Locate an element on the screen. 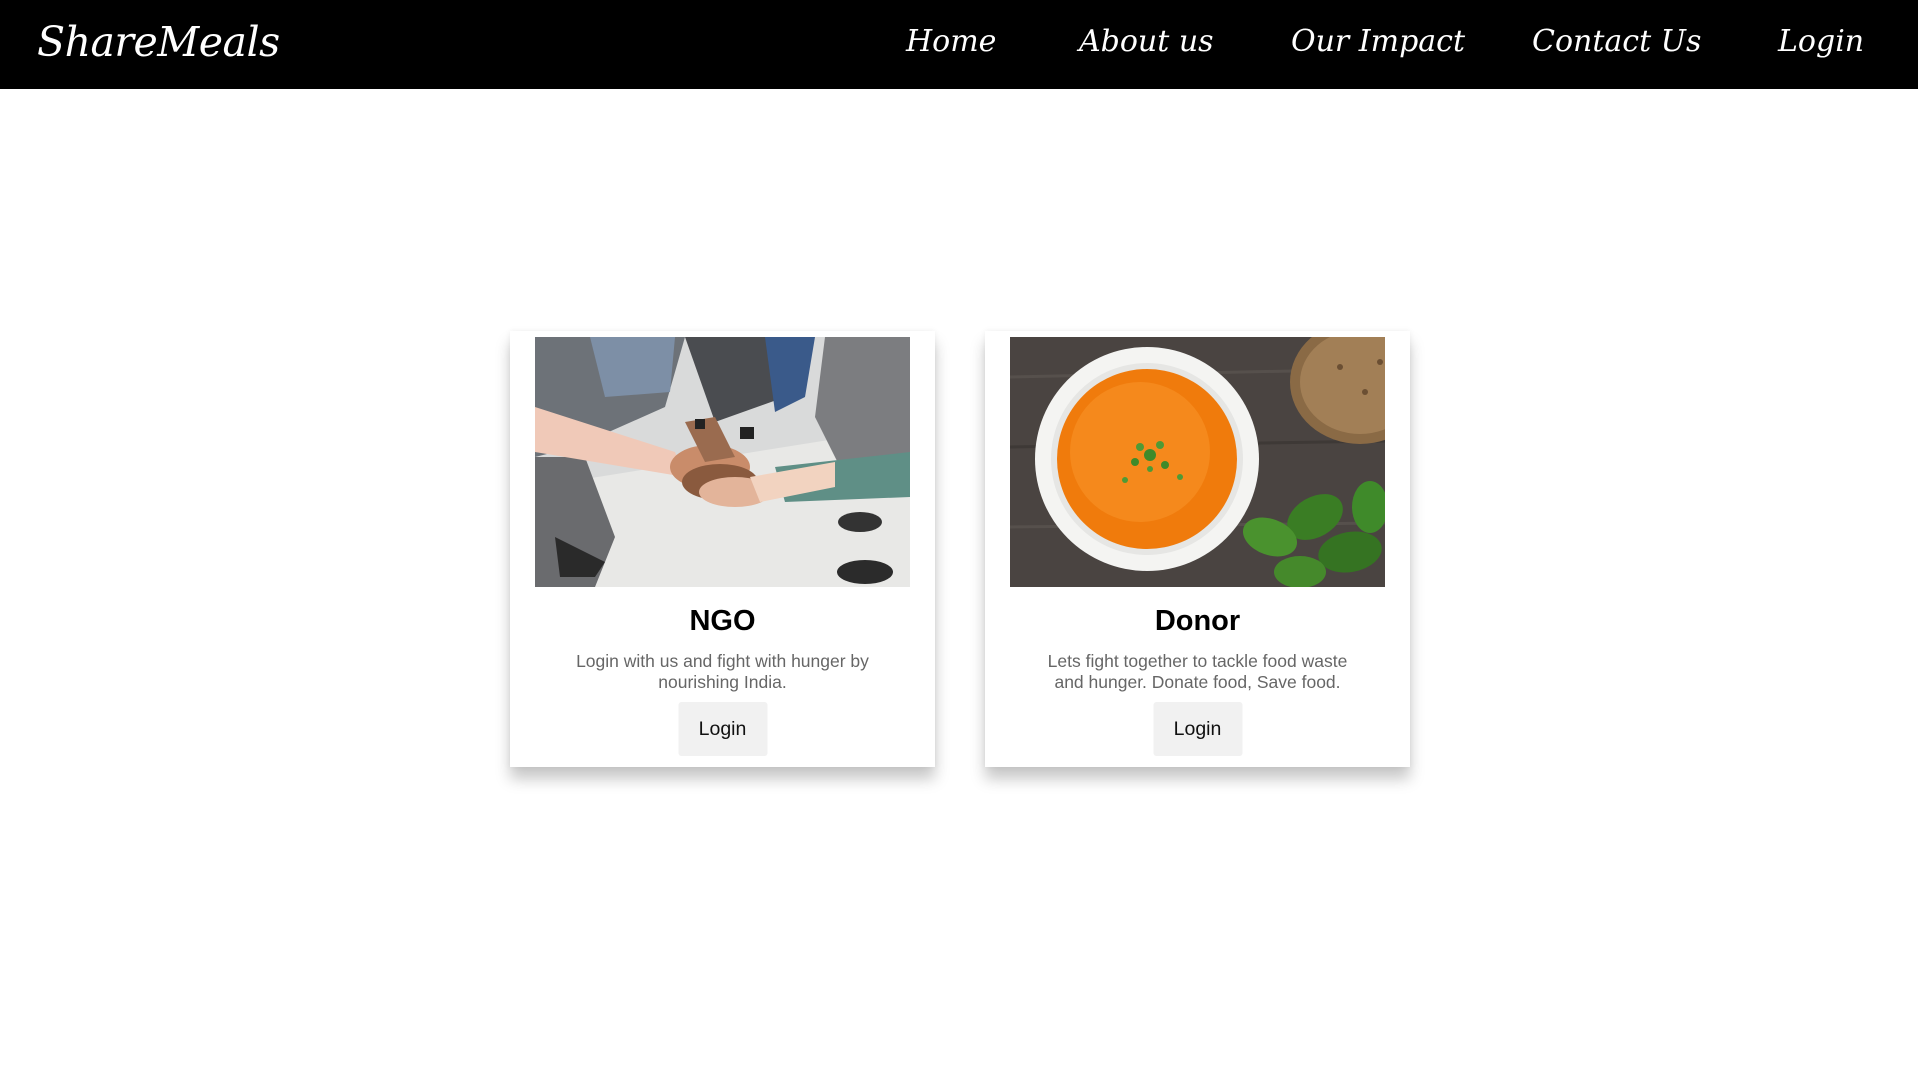 This screenshot has height=1078, width=1918. nav-link-our-impact: Our Impact is located at coordinates (1378, 41).